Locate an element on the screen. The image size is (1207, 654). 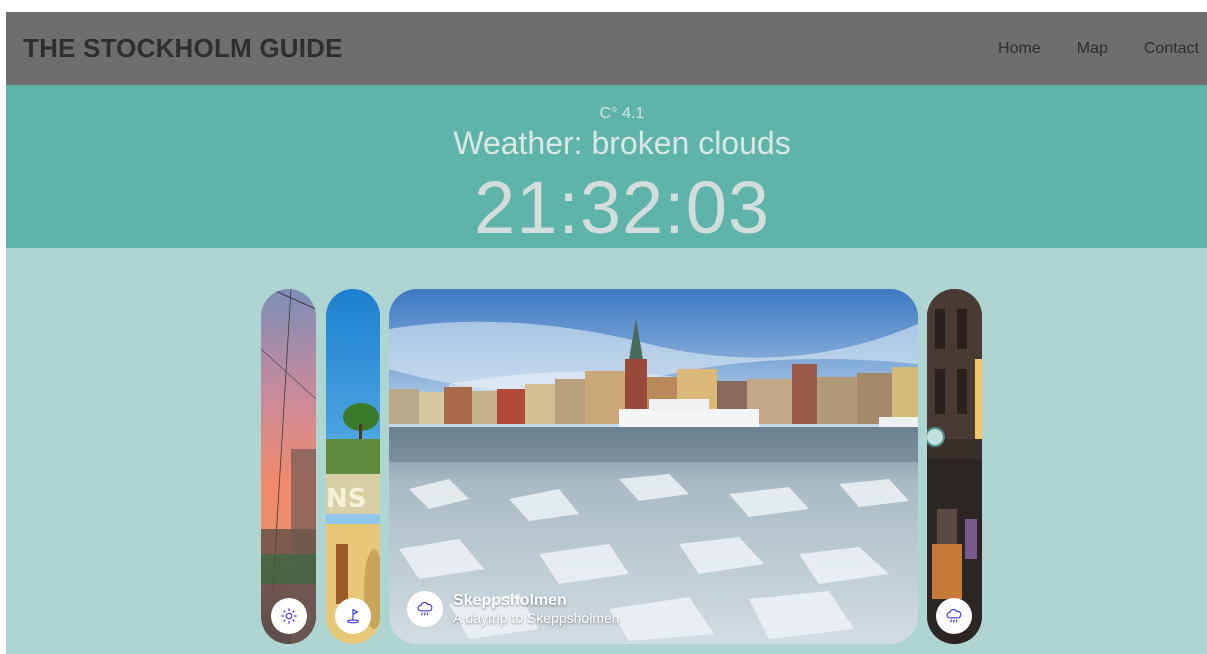
site-title: THE STOCKHOLM GUIDE is located at coordinates (183, 48).